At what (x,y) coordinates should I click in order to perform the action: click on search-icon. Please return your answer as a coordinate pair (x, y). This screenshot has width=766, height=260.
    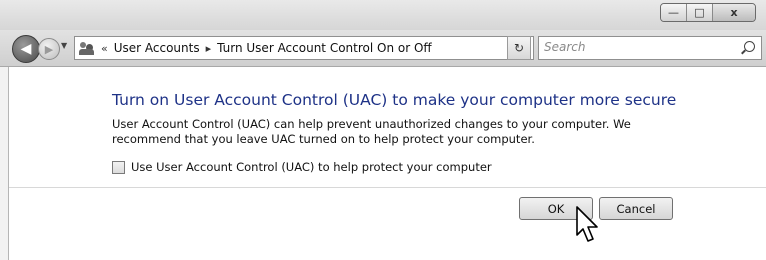
    Looking at the image, I should click on (749, 46).